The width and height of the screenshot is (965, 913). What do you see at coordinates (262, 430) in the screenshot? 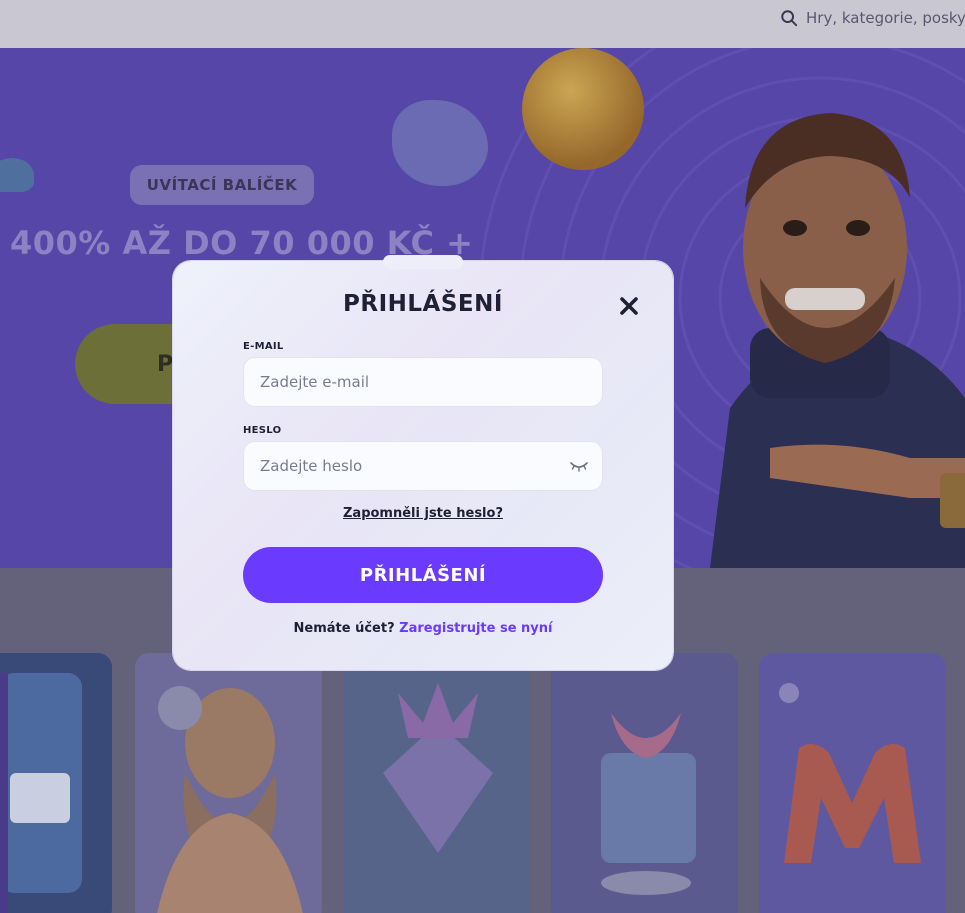
I see `password-label: HESLO` at bounding box center [262, 430].